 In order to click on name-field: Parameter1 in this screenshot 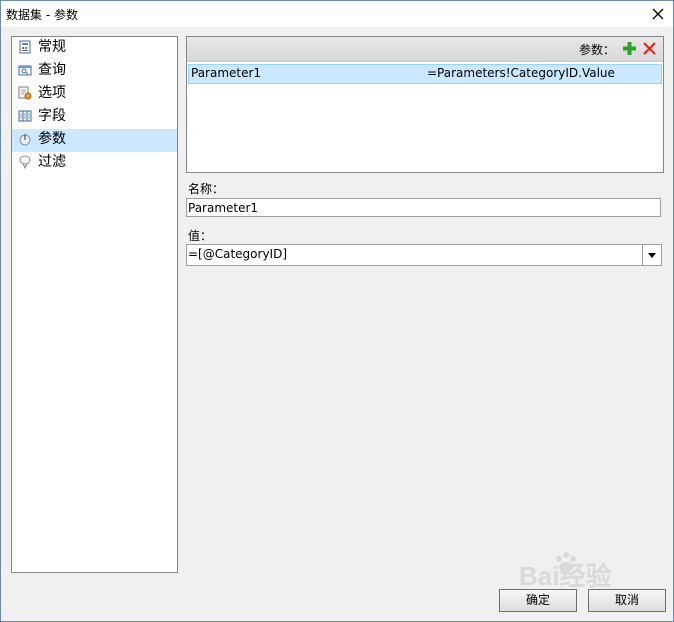, I will do `click(423, 207)`.